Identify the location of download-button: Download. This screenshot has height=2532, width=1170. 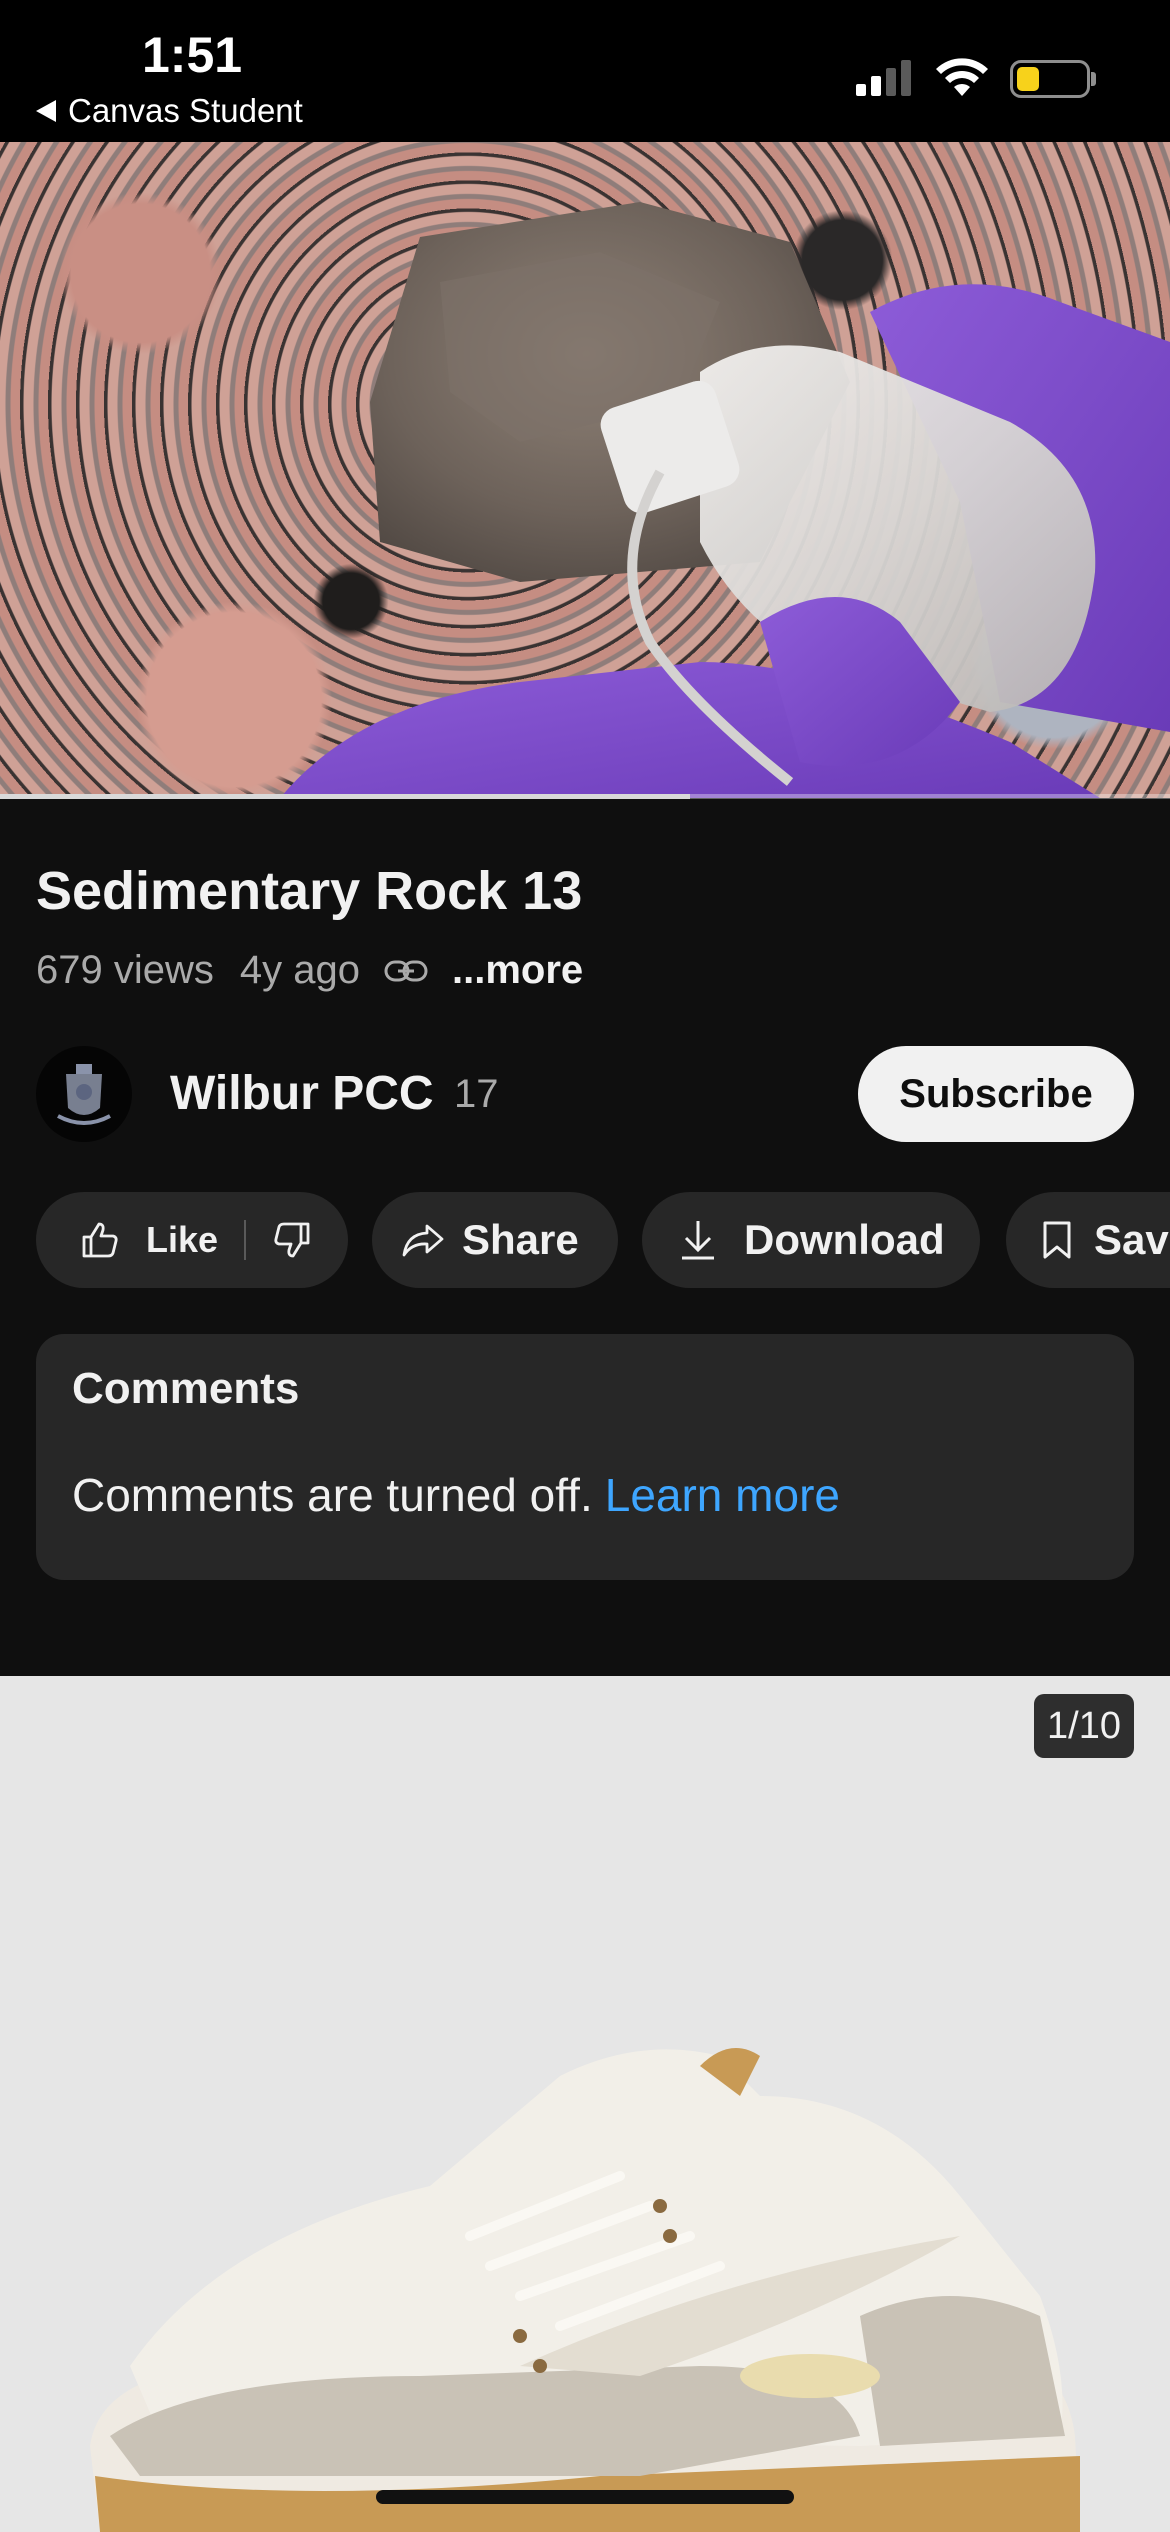
(811, 1240).